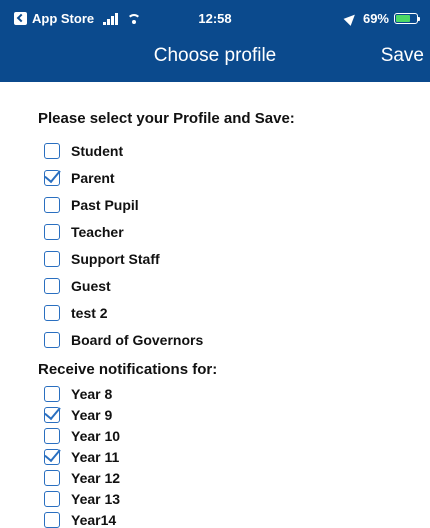 This screenshot has height=528, width=430. Describe the element at coordinates (215, 18) in the screenshot. I see `status-bar: App Store 12:58 69%` at that location.